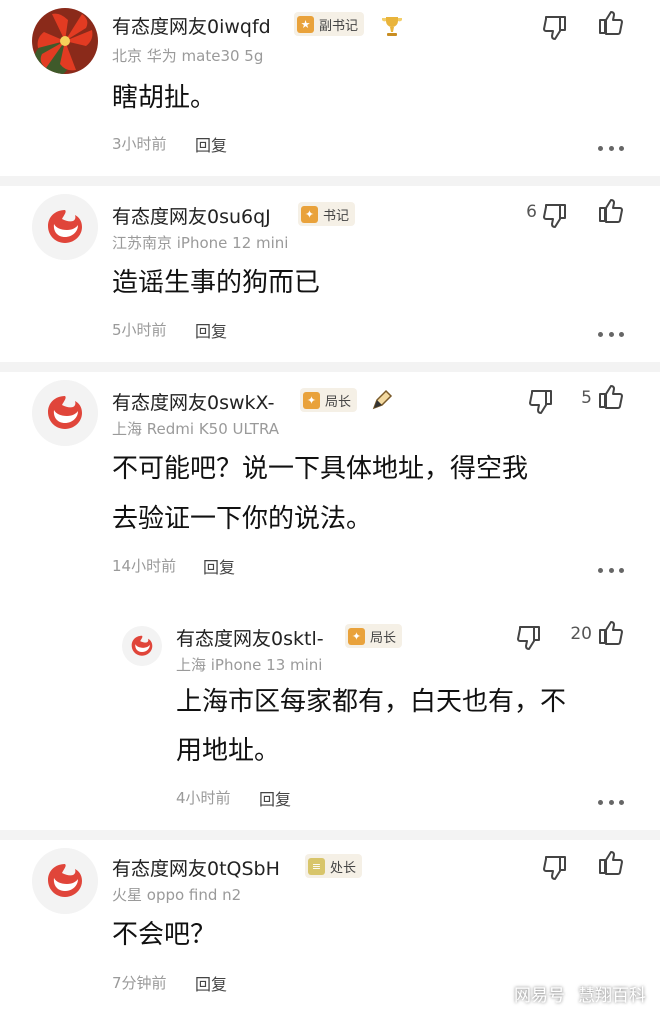 Image resolution: width=660 pixels, height=1012 pixels. I want to click on rank-badge: ≡ 处长, so click(334, 866).